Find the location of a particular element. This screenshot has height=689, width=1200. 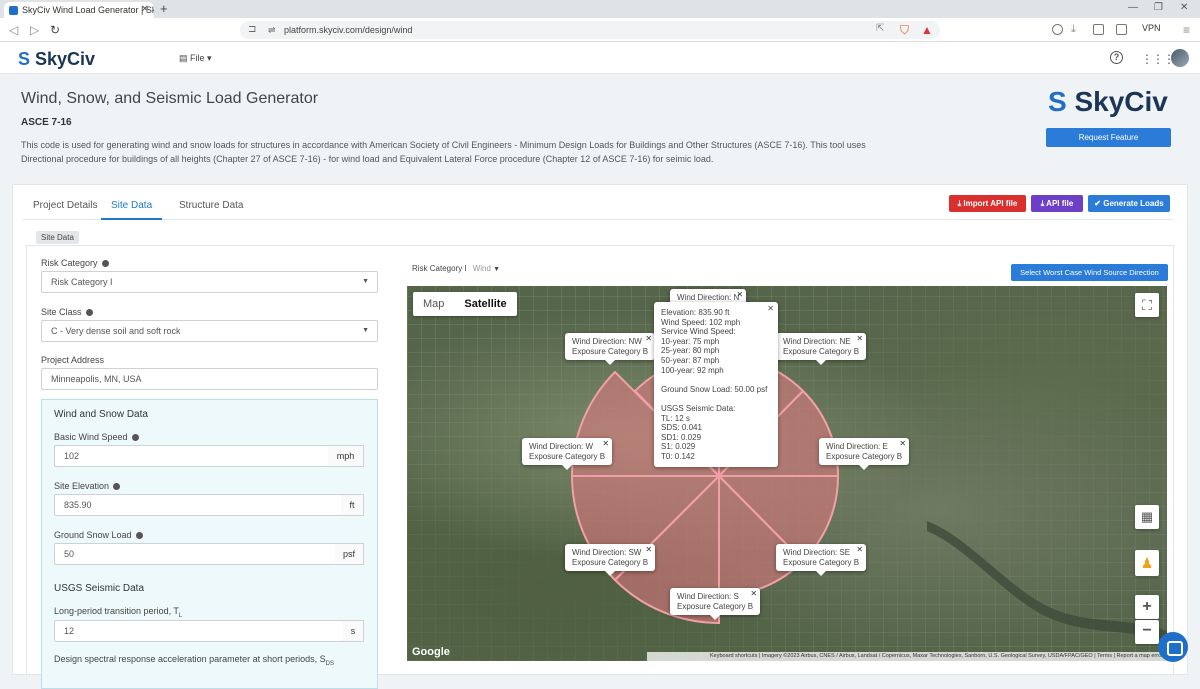

import-api-button: ⤓ Import API file is located at coordinates (987, 203).